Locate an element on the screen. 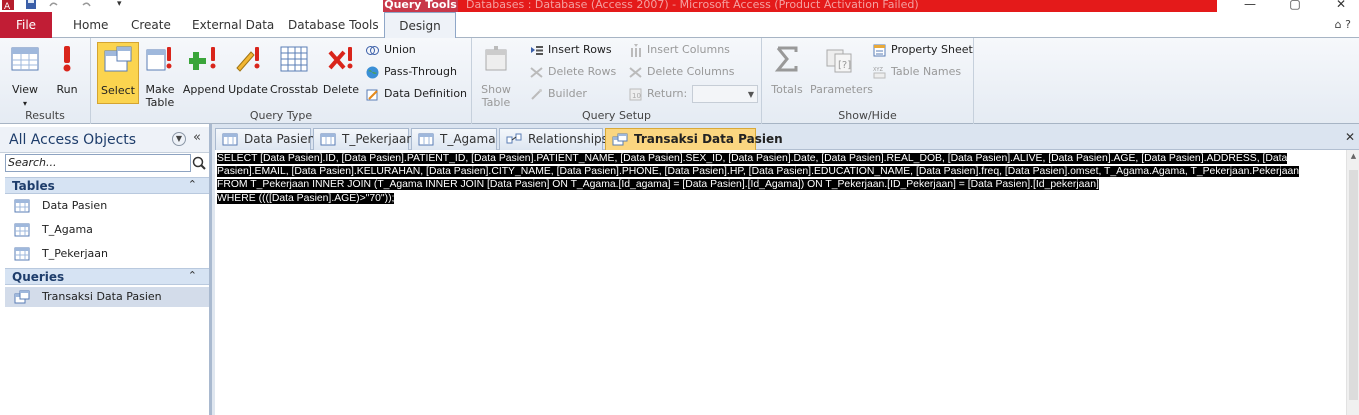  close-button: ✕ is located at coordinates (1341, 6).